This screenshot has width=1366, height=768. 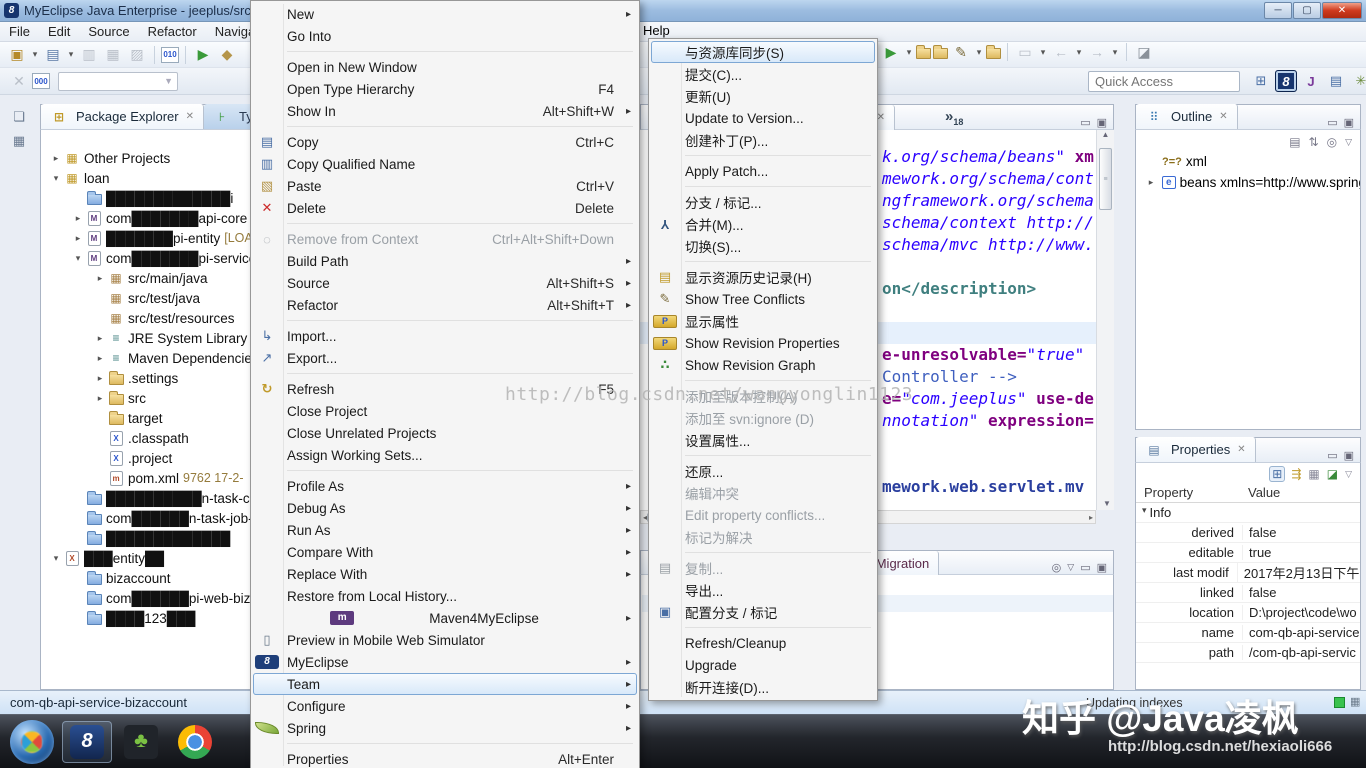 What do you see at coordinates (19, 117) in the screenshot?
I see `restore-view-icon: ❏` at bounding box center [19, 117].